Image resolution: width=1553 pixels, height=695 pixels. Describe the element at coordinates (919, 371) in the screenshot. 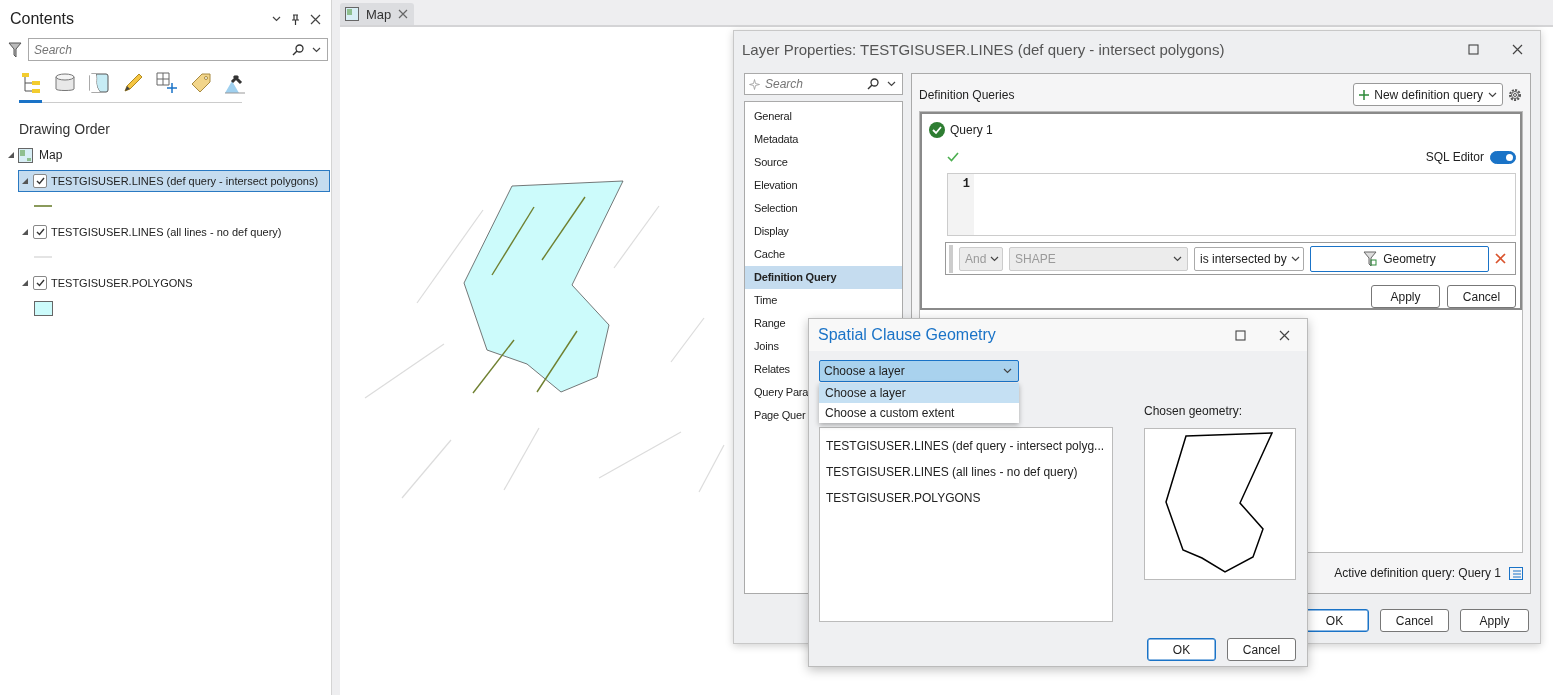

I see `layer-source-dropdown: Choose a layer` at that location.